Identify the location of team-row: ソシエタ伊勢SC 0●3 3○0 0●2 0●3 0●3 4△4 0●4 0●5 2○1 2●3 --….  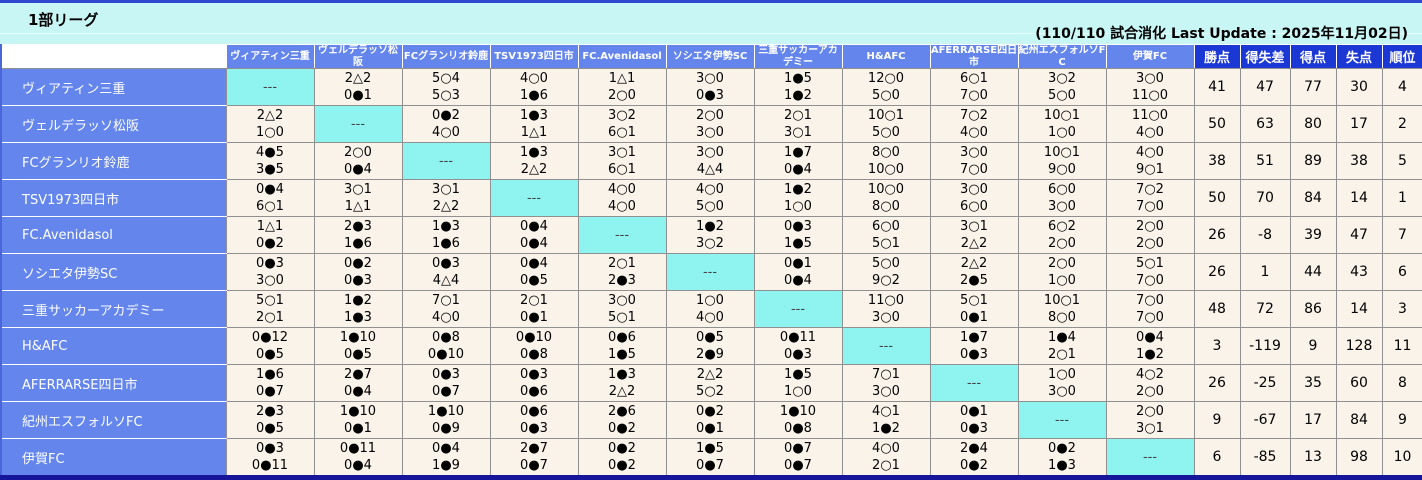
(711, 272).